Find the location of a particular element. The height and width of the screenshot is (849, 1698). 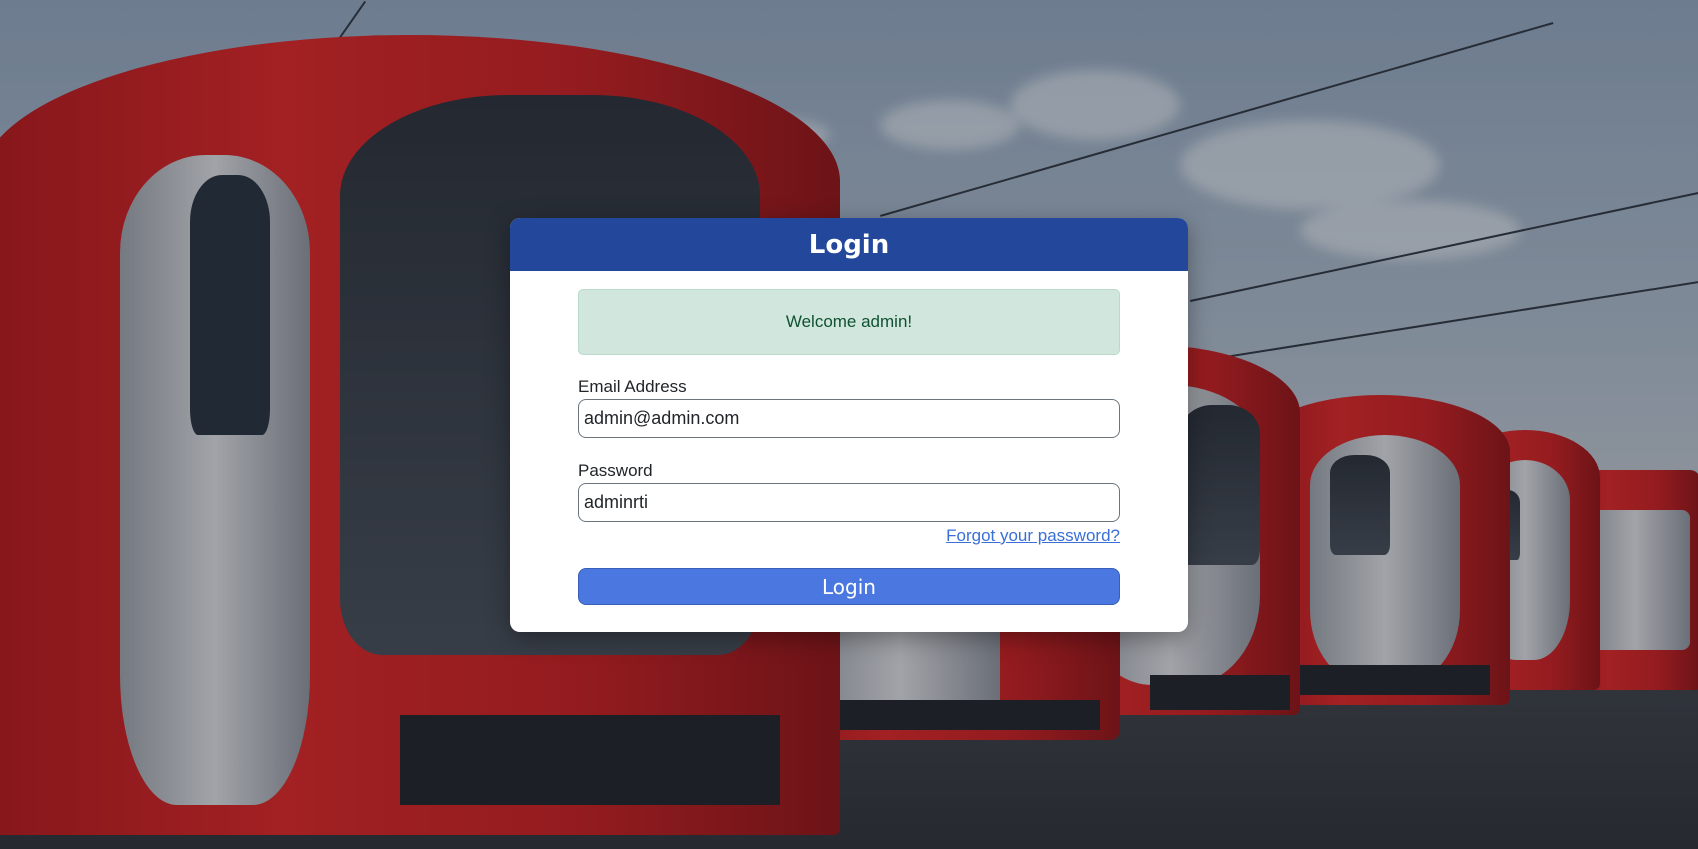

login-title: Login is located at coordinates (849, 244).